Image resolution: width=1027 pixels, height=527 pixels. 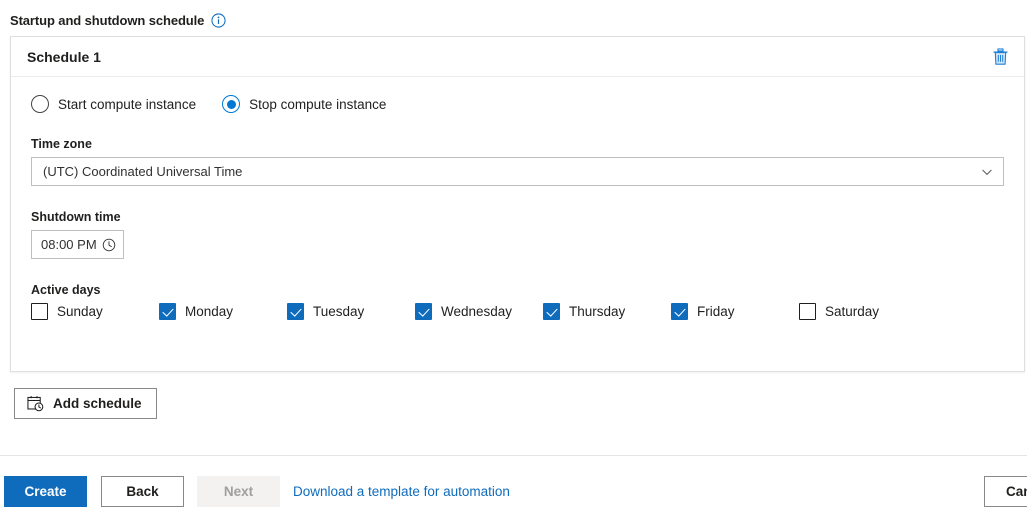 I want to click on day-checkbox-wednesday: Wednesday, so click(x=479, y=311).